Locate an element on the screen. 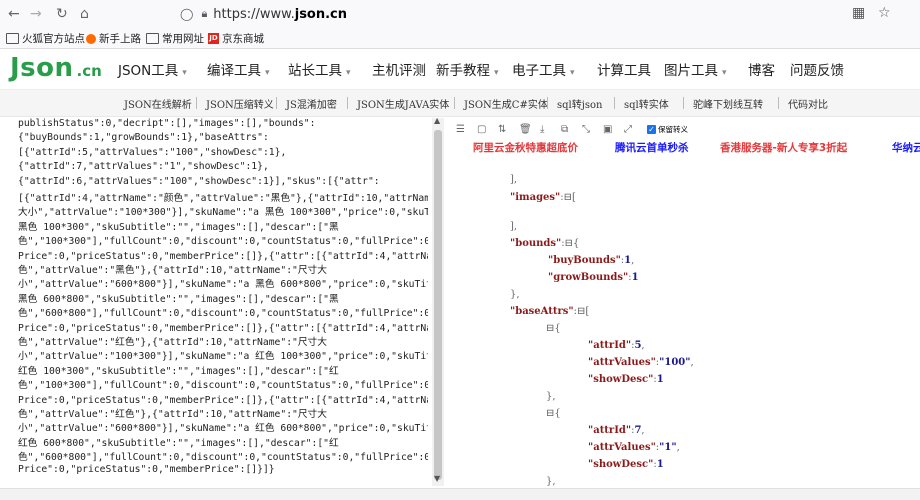 The width and height of the screenshot is (920, 500). menu-item-9: 问题反馈 is located at coordinates (817, 69).